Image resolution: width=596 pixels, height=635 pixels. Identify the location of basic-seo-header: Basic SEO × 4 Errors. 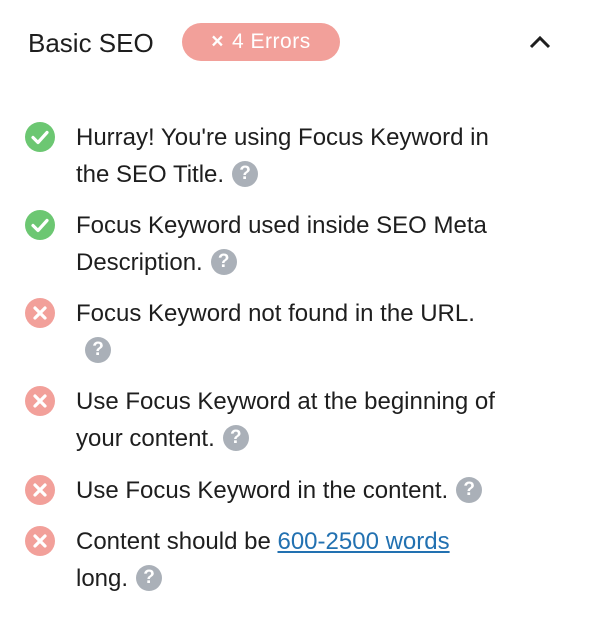
(298, 43).